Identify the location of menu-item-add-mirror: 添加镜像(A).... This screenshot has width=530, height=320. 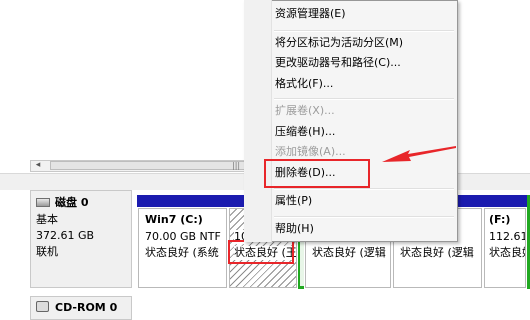
(310, 152).